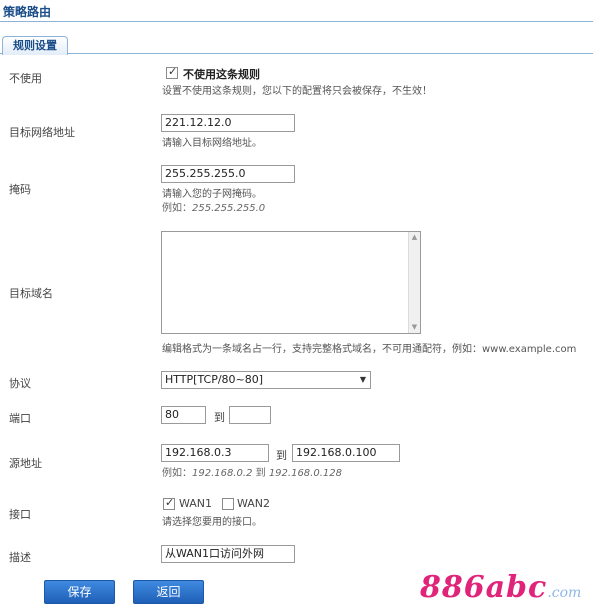 This screenshot has width=593, height=609. What do you see at coordinates (219, 417) in the screenshot?
I see `port-to-label: 到` at bounding box center [219, 417].